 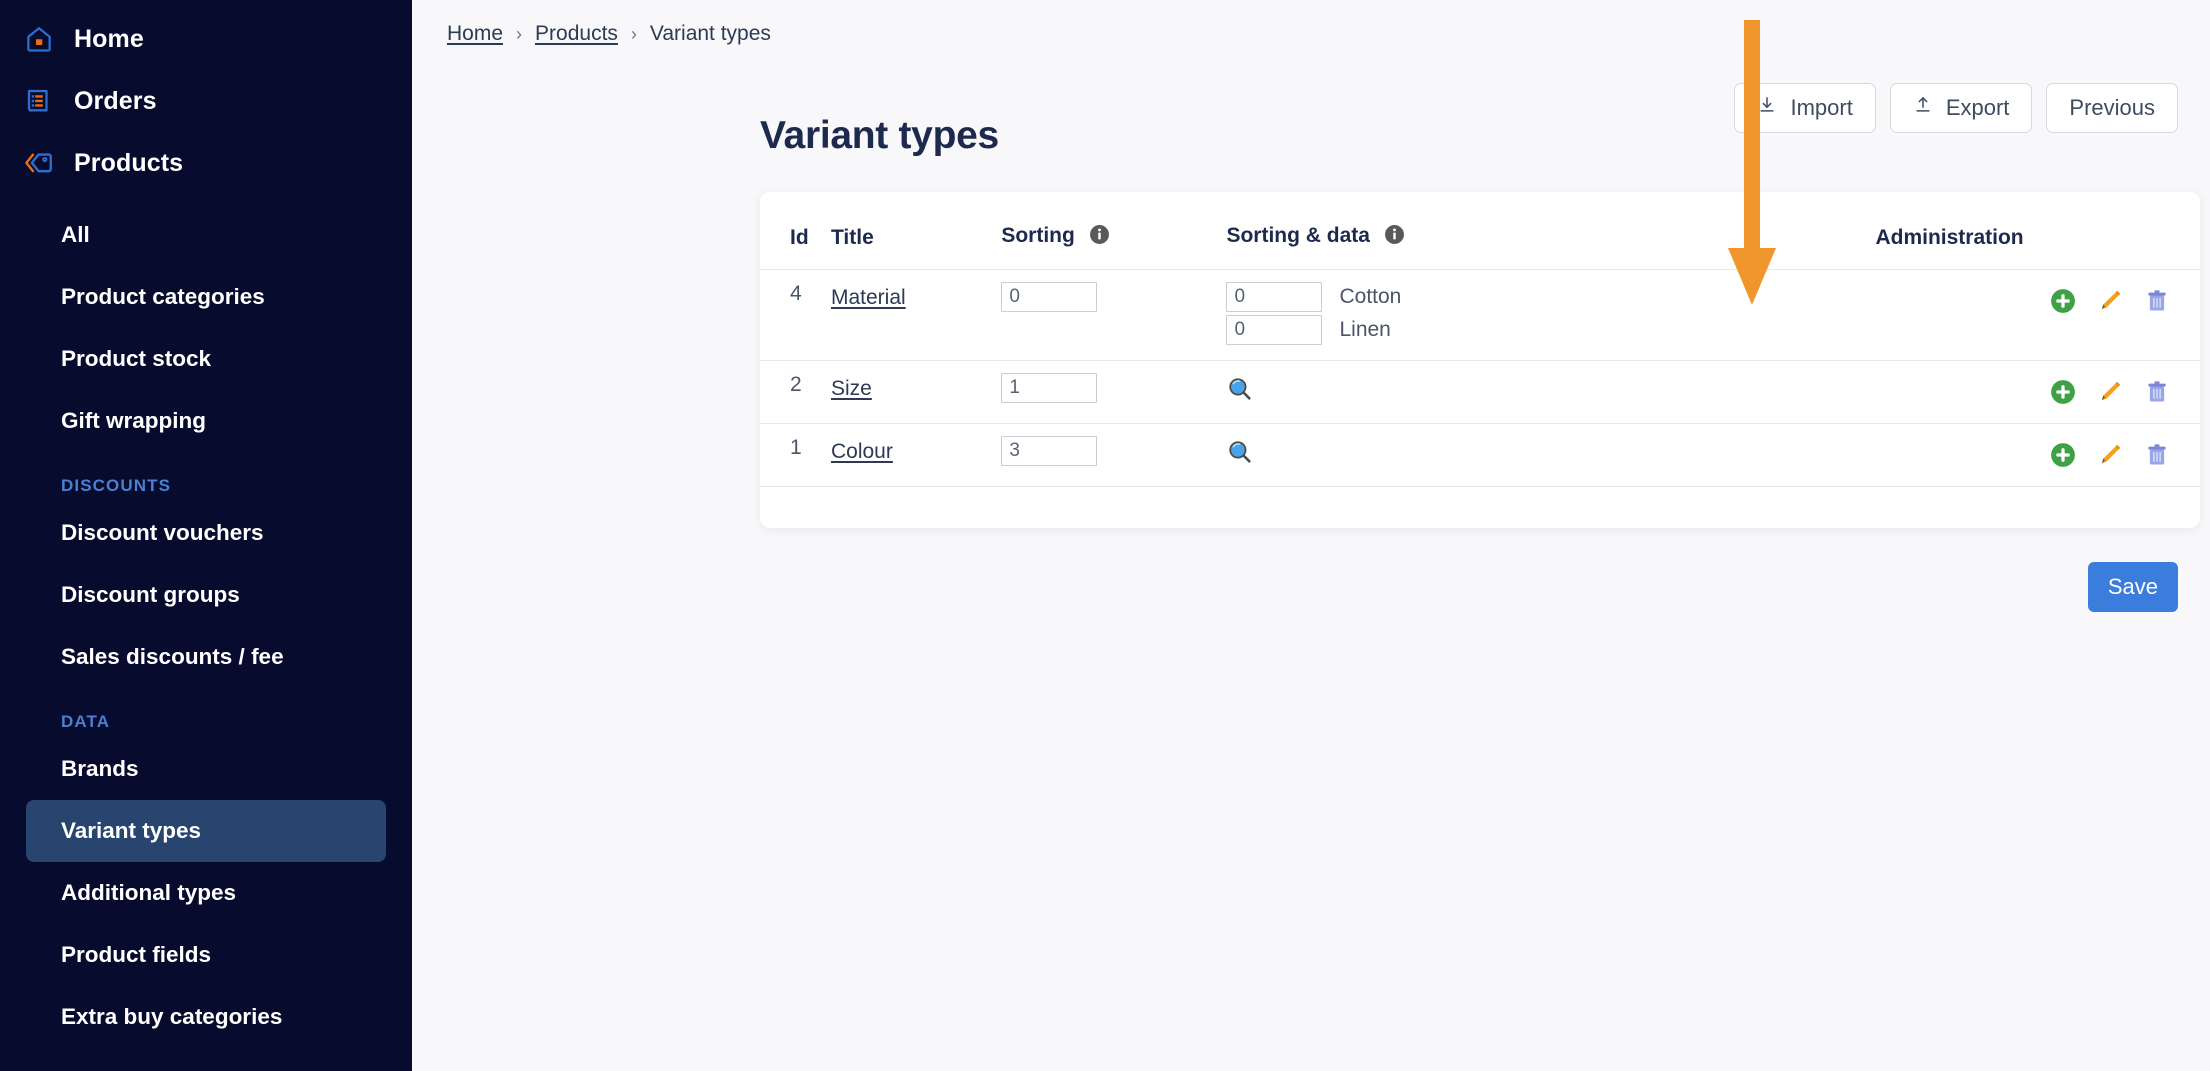 I want to click on row-title: Colour, so click(x=916, y=455).